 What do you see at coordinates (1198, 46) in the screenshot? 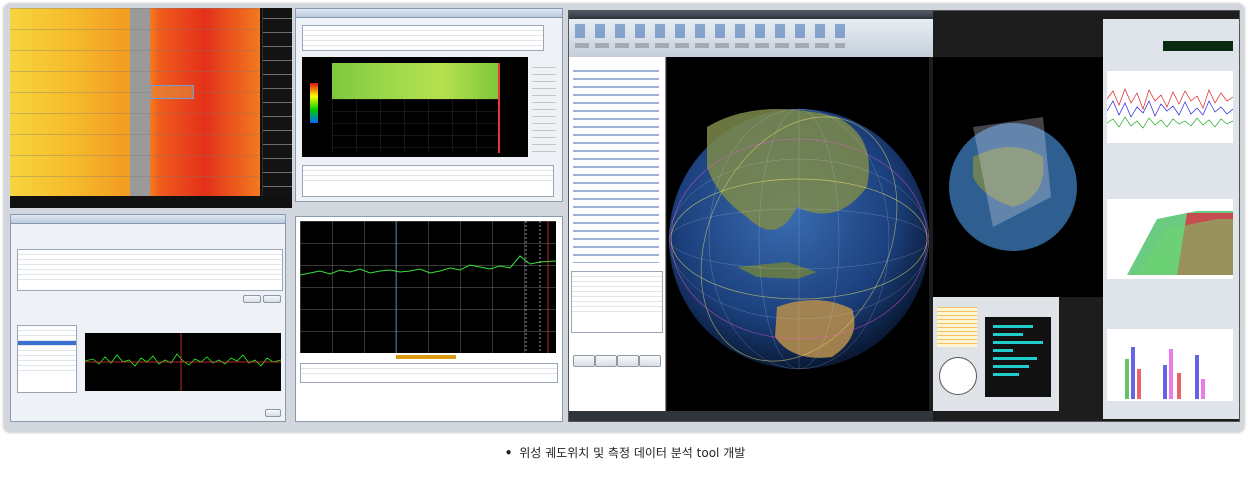
I see `digital-clock` at bounding box center [1198, 46].